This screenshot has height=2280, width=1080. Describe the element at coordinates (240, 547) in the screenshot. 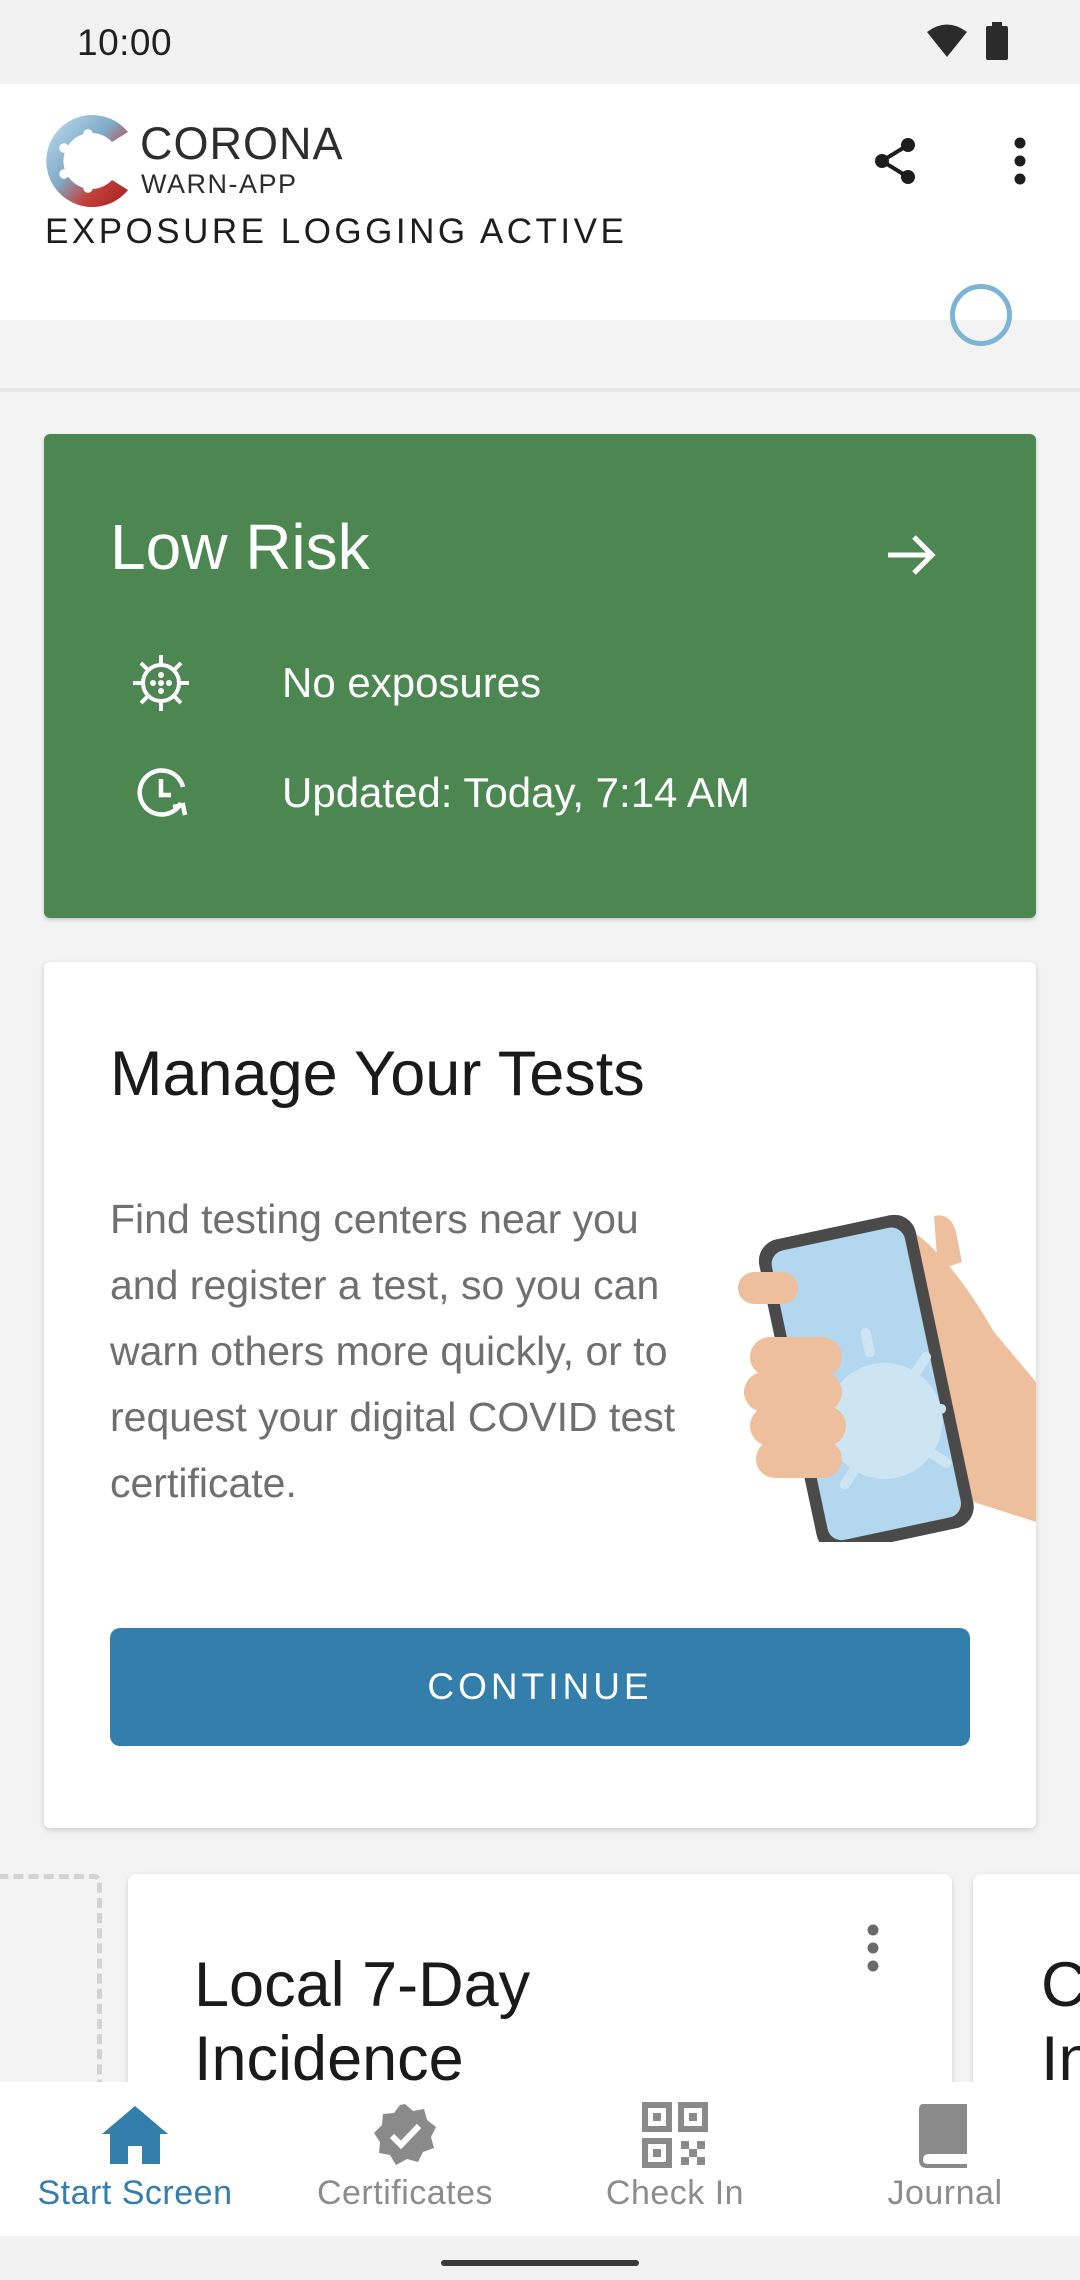

I see `risk-title: Low Risk` at that location.